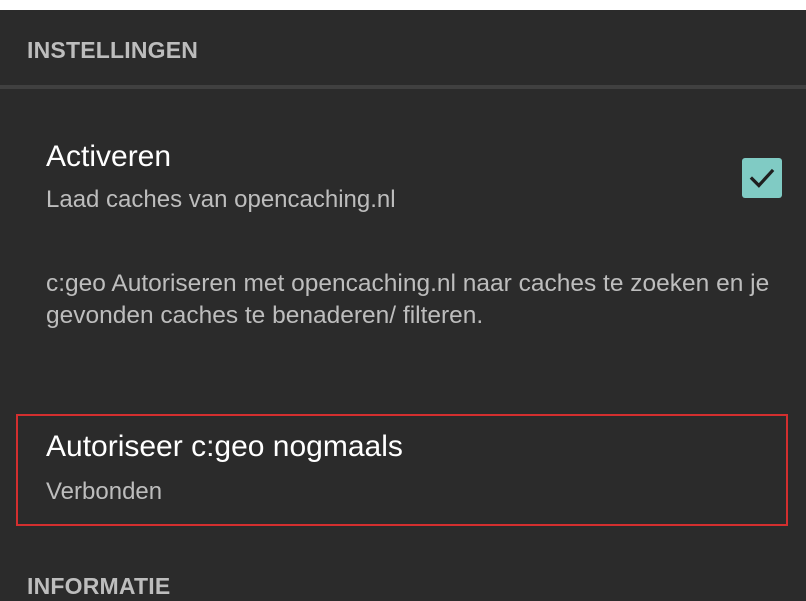  Describe the element at coordinates (224, 446) in the screenshot. I see `authorize-title: Autoriseer c:geo nogmaals` at that location.